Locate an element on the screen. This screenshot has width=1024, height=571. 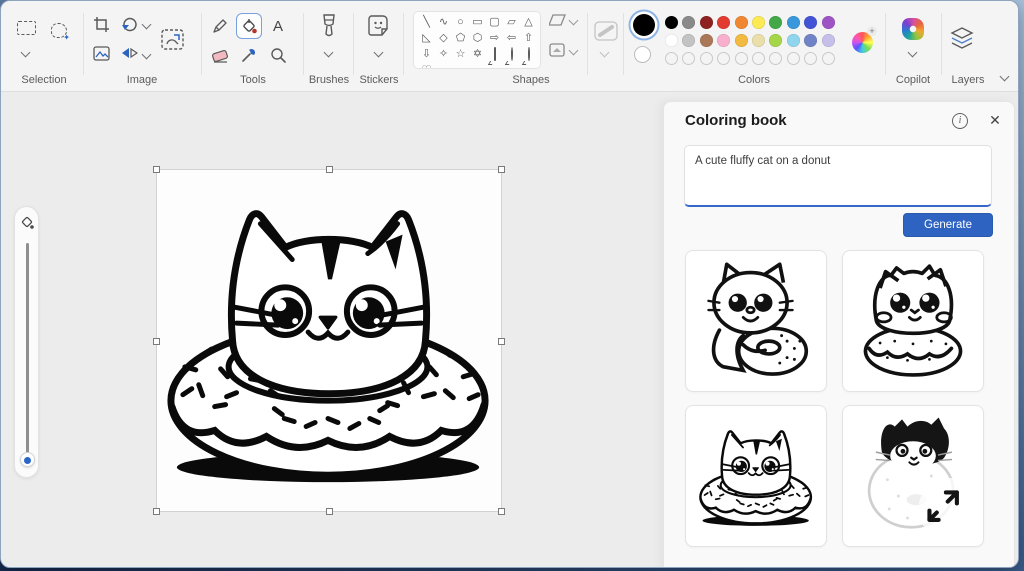
shape-fill-chevron-icon is located at coordinates (573, 50).